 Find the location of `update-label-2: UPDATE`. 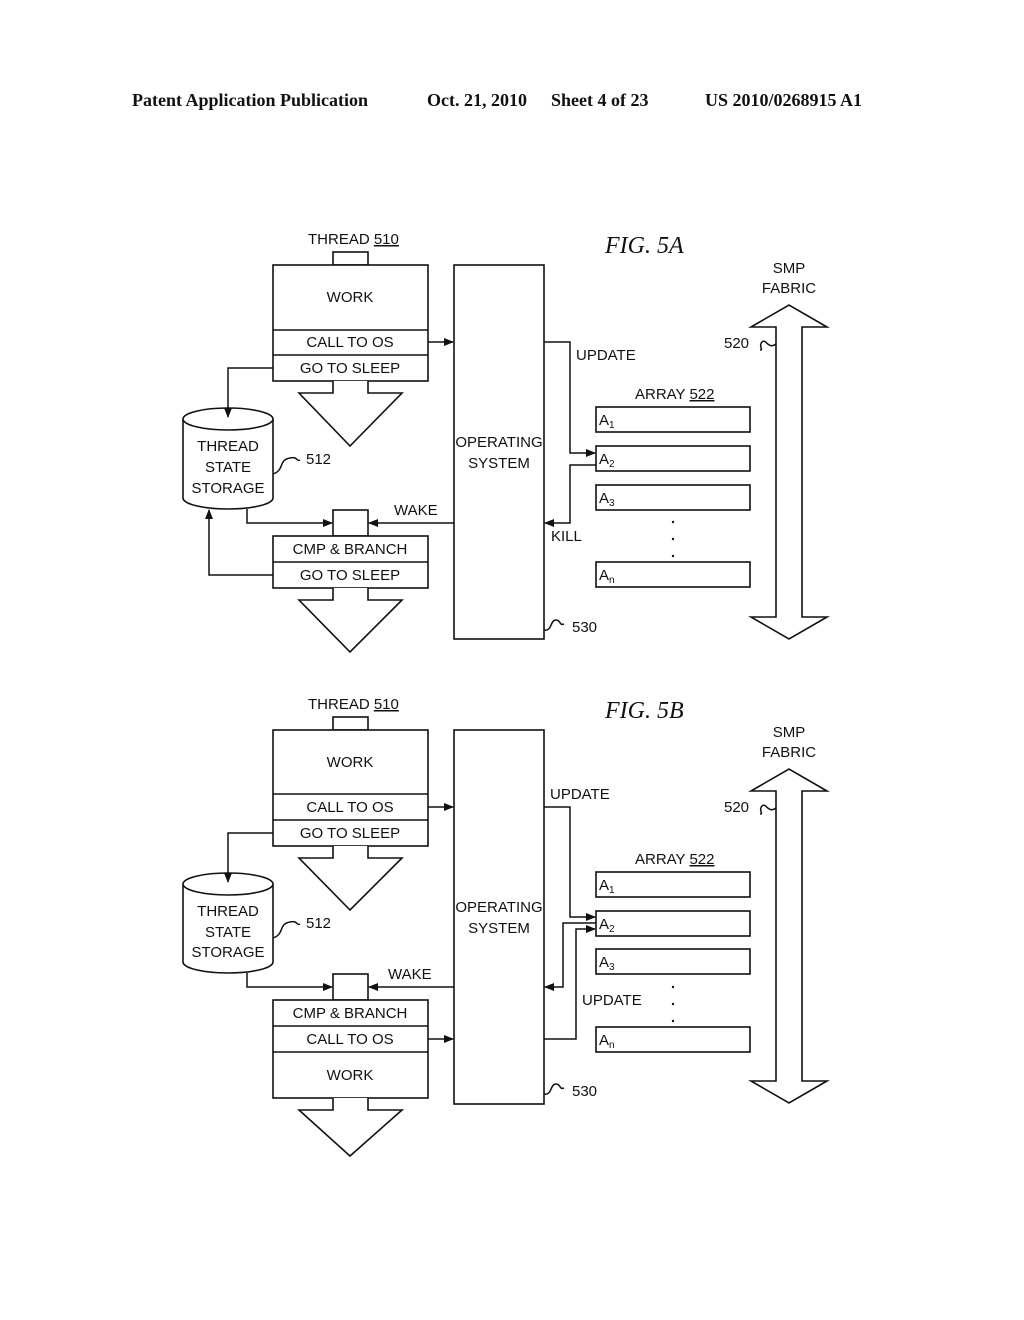

update-label-2: UPDATE is located at coordinates (612, 1000).